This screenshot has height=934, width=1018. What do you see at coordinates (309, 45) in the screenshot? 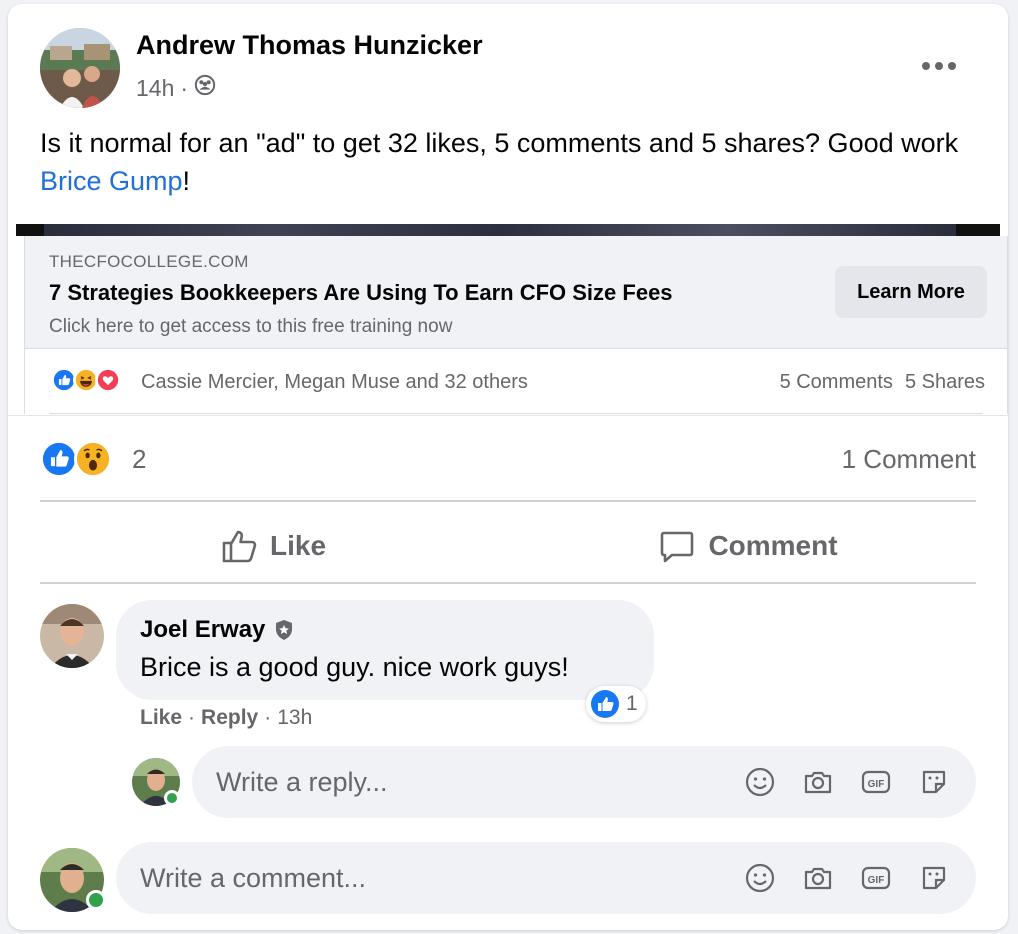
I see `author-name: Andrew Thomas Hunzicker` at bounding box center [309, 45].